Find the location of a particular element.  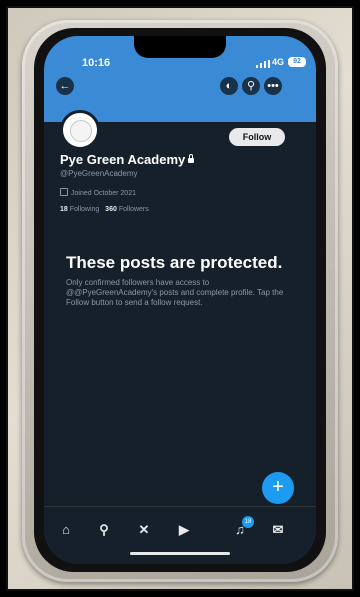

back-arrow-icon: ← is located at coordinates (65, 86).